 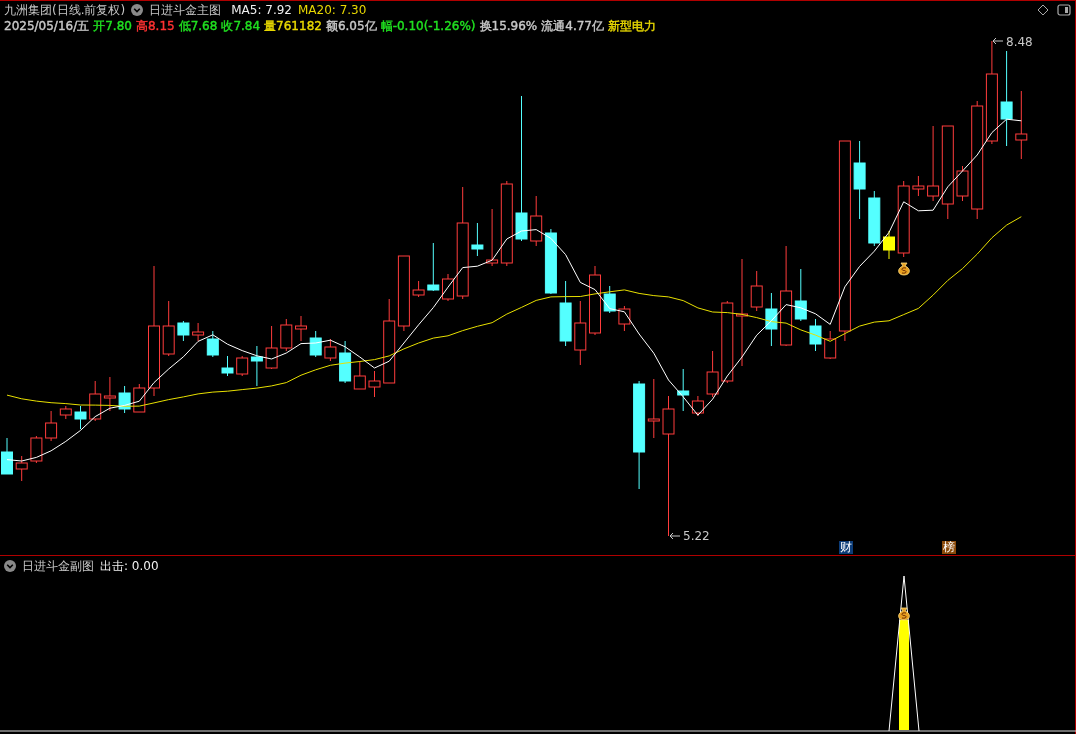 I want to click on signal-value: 出击: 0.00, so click(x=129, y=566).